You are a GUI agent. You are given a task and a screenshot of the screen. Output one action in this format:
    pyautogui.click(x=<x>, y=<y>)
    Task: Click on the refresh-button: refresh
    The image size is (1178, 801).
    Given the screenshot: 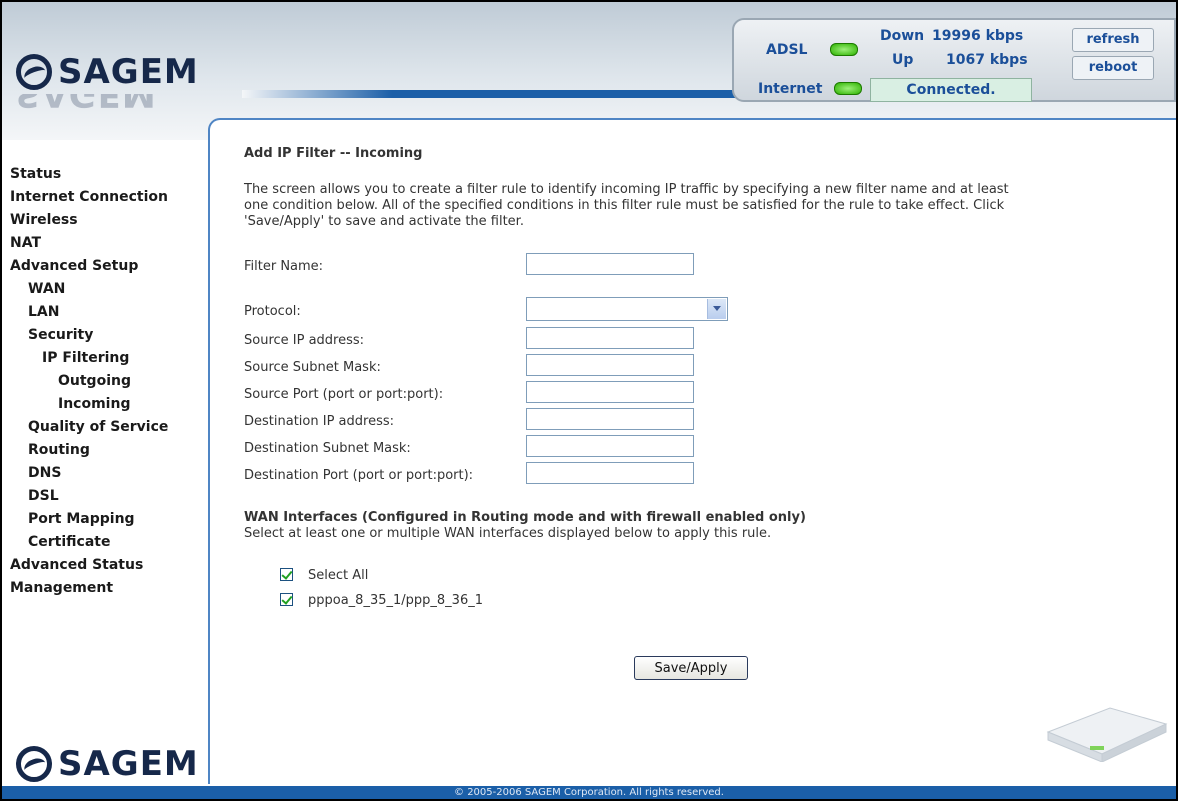 What is the action you would take?
    pyautogui.click(x=1113, y=40)
    